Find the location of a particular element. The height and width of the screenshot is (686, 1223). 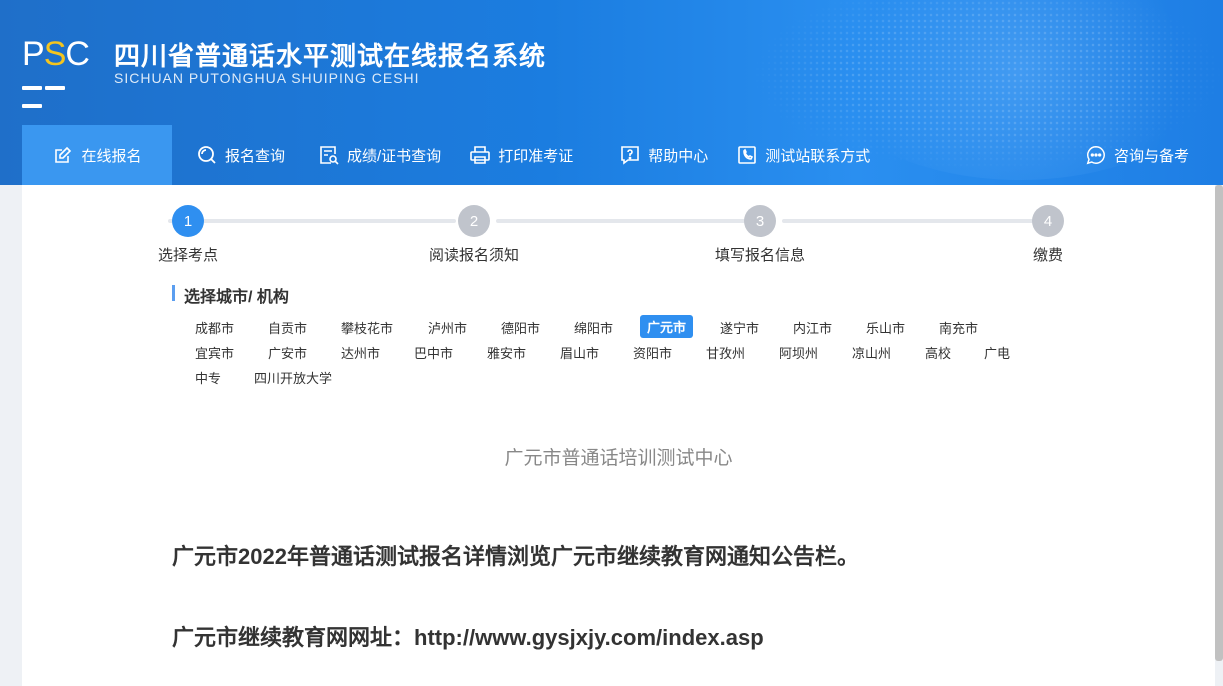

city-option: 凉山州 is located at coordinates (871, 352).